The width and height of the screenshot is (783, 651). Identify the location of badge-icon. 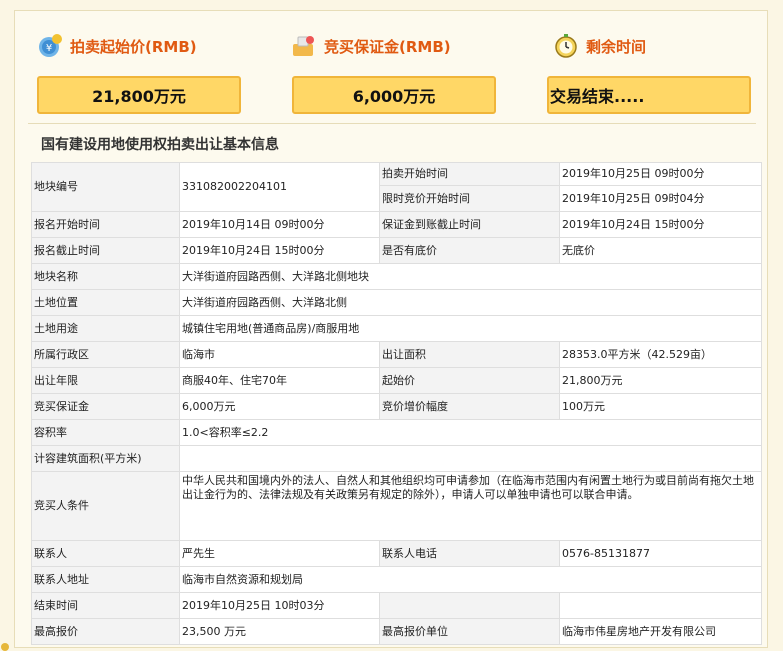
(5, 647).